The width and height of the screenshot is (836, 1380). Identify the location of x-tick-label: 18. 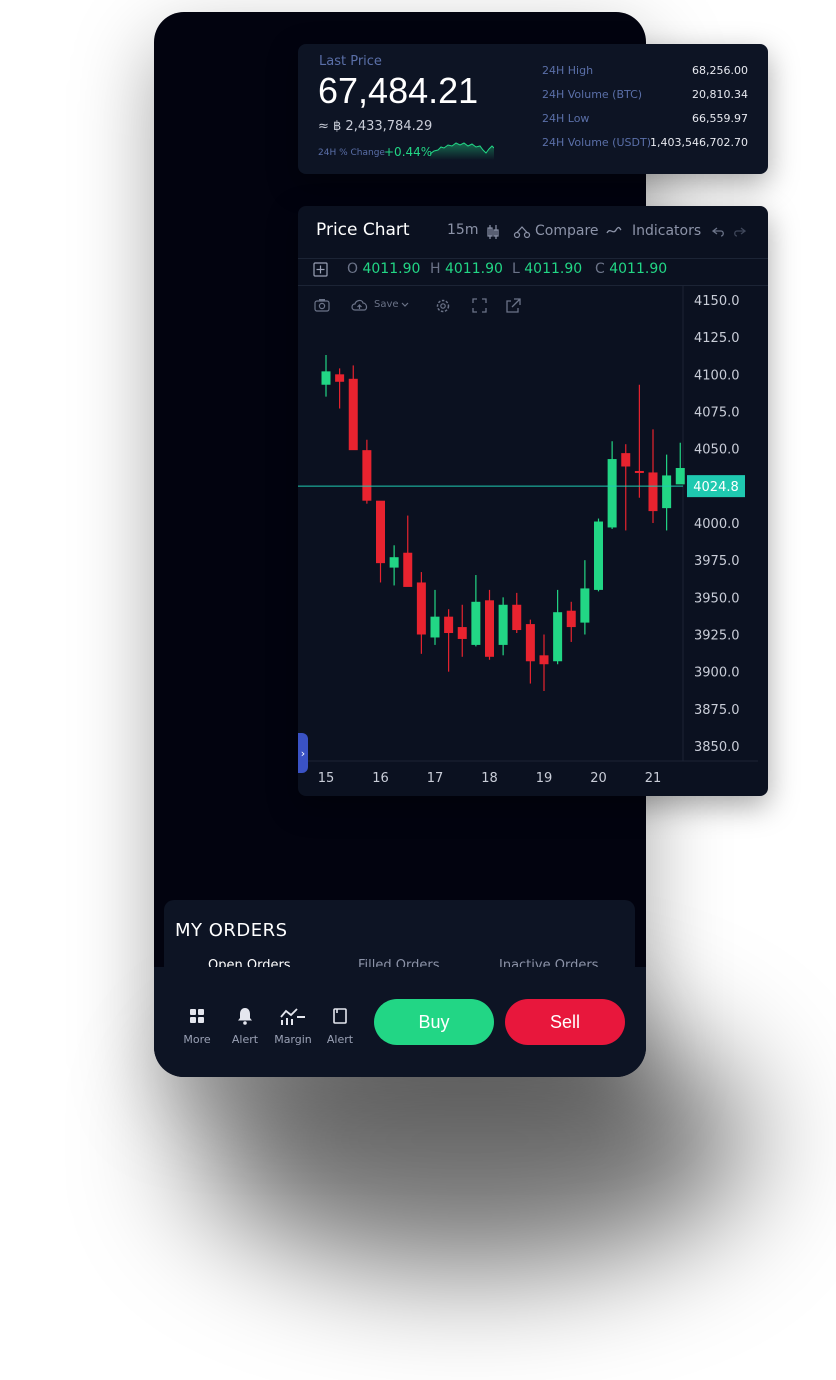
(489, 778).